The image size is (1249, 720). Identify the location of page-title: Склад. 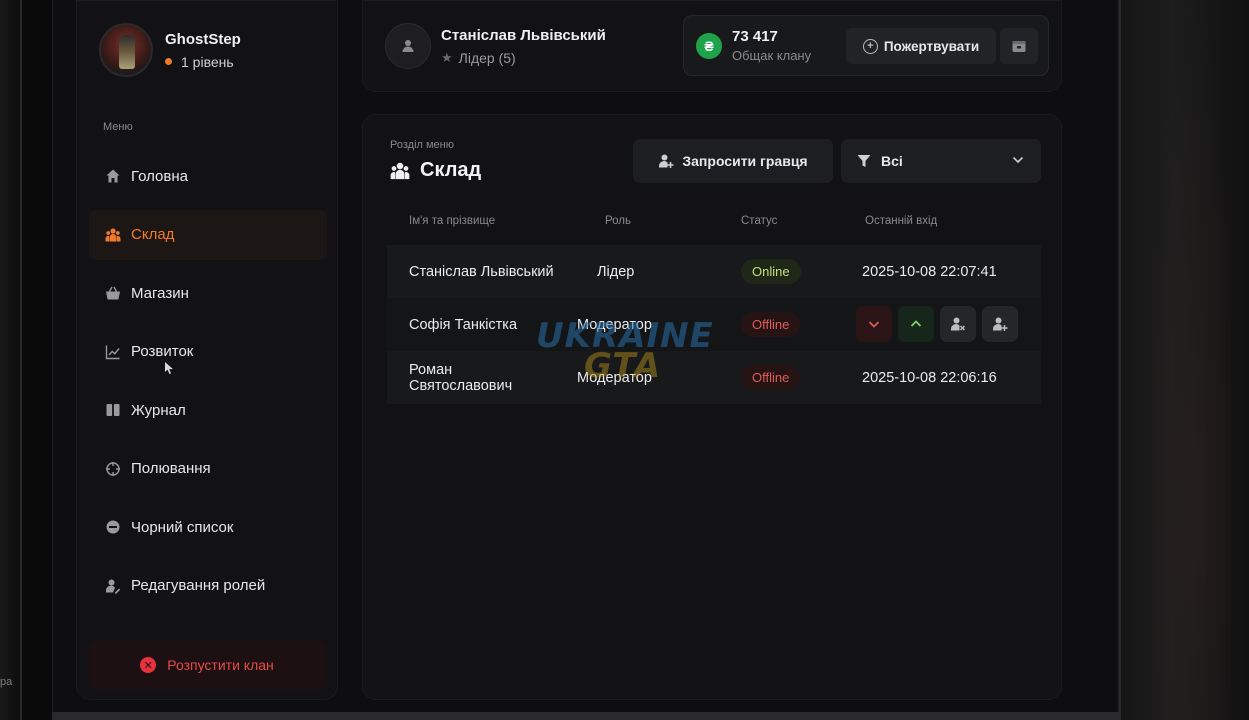
(435, 170).